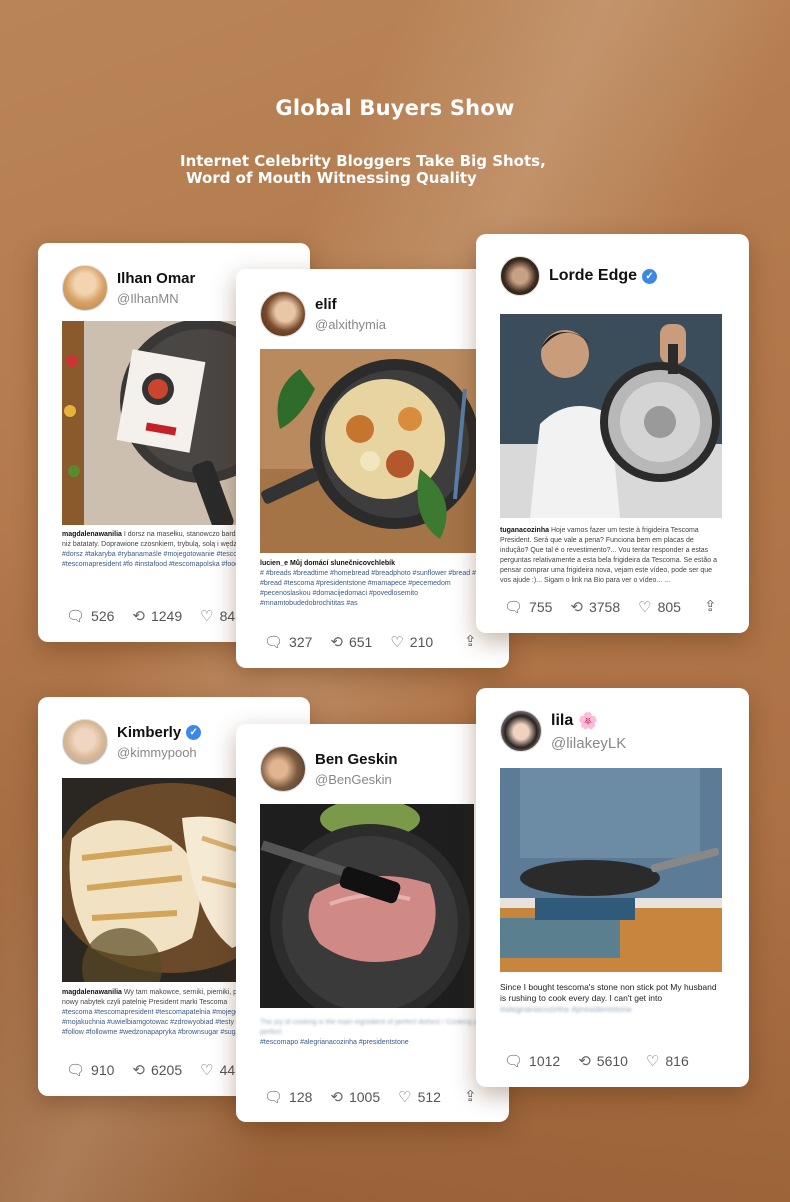 The height and width of the screenshot is (1202, 790). I want to click on post-stats: 🗨 526 ⟲ 1249 ♡ 84, so click(159, 616).